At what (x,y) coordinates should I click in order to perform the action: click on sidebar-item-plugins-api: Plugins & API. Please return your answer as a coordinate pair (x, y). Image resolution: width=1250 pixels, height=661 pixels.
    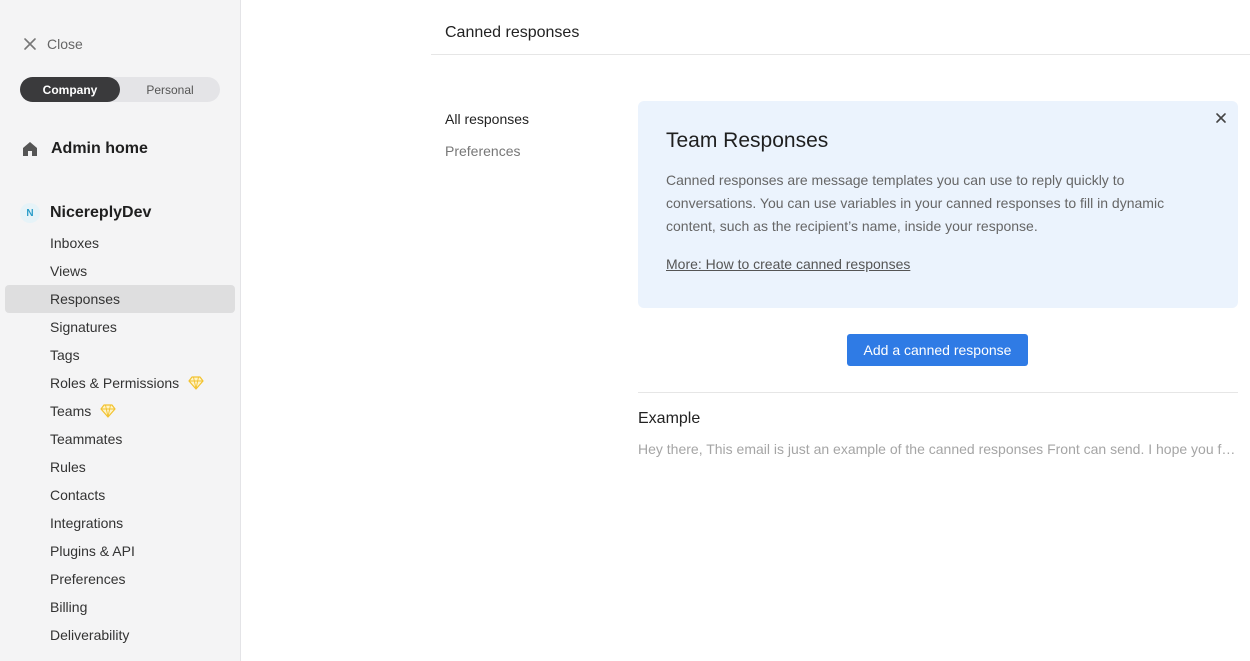
    Looking at the image, I should click on (120, 551).